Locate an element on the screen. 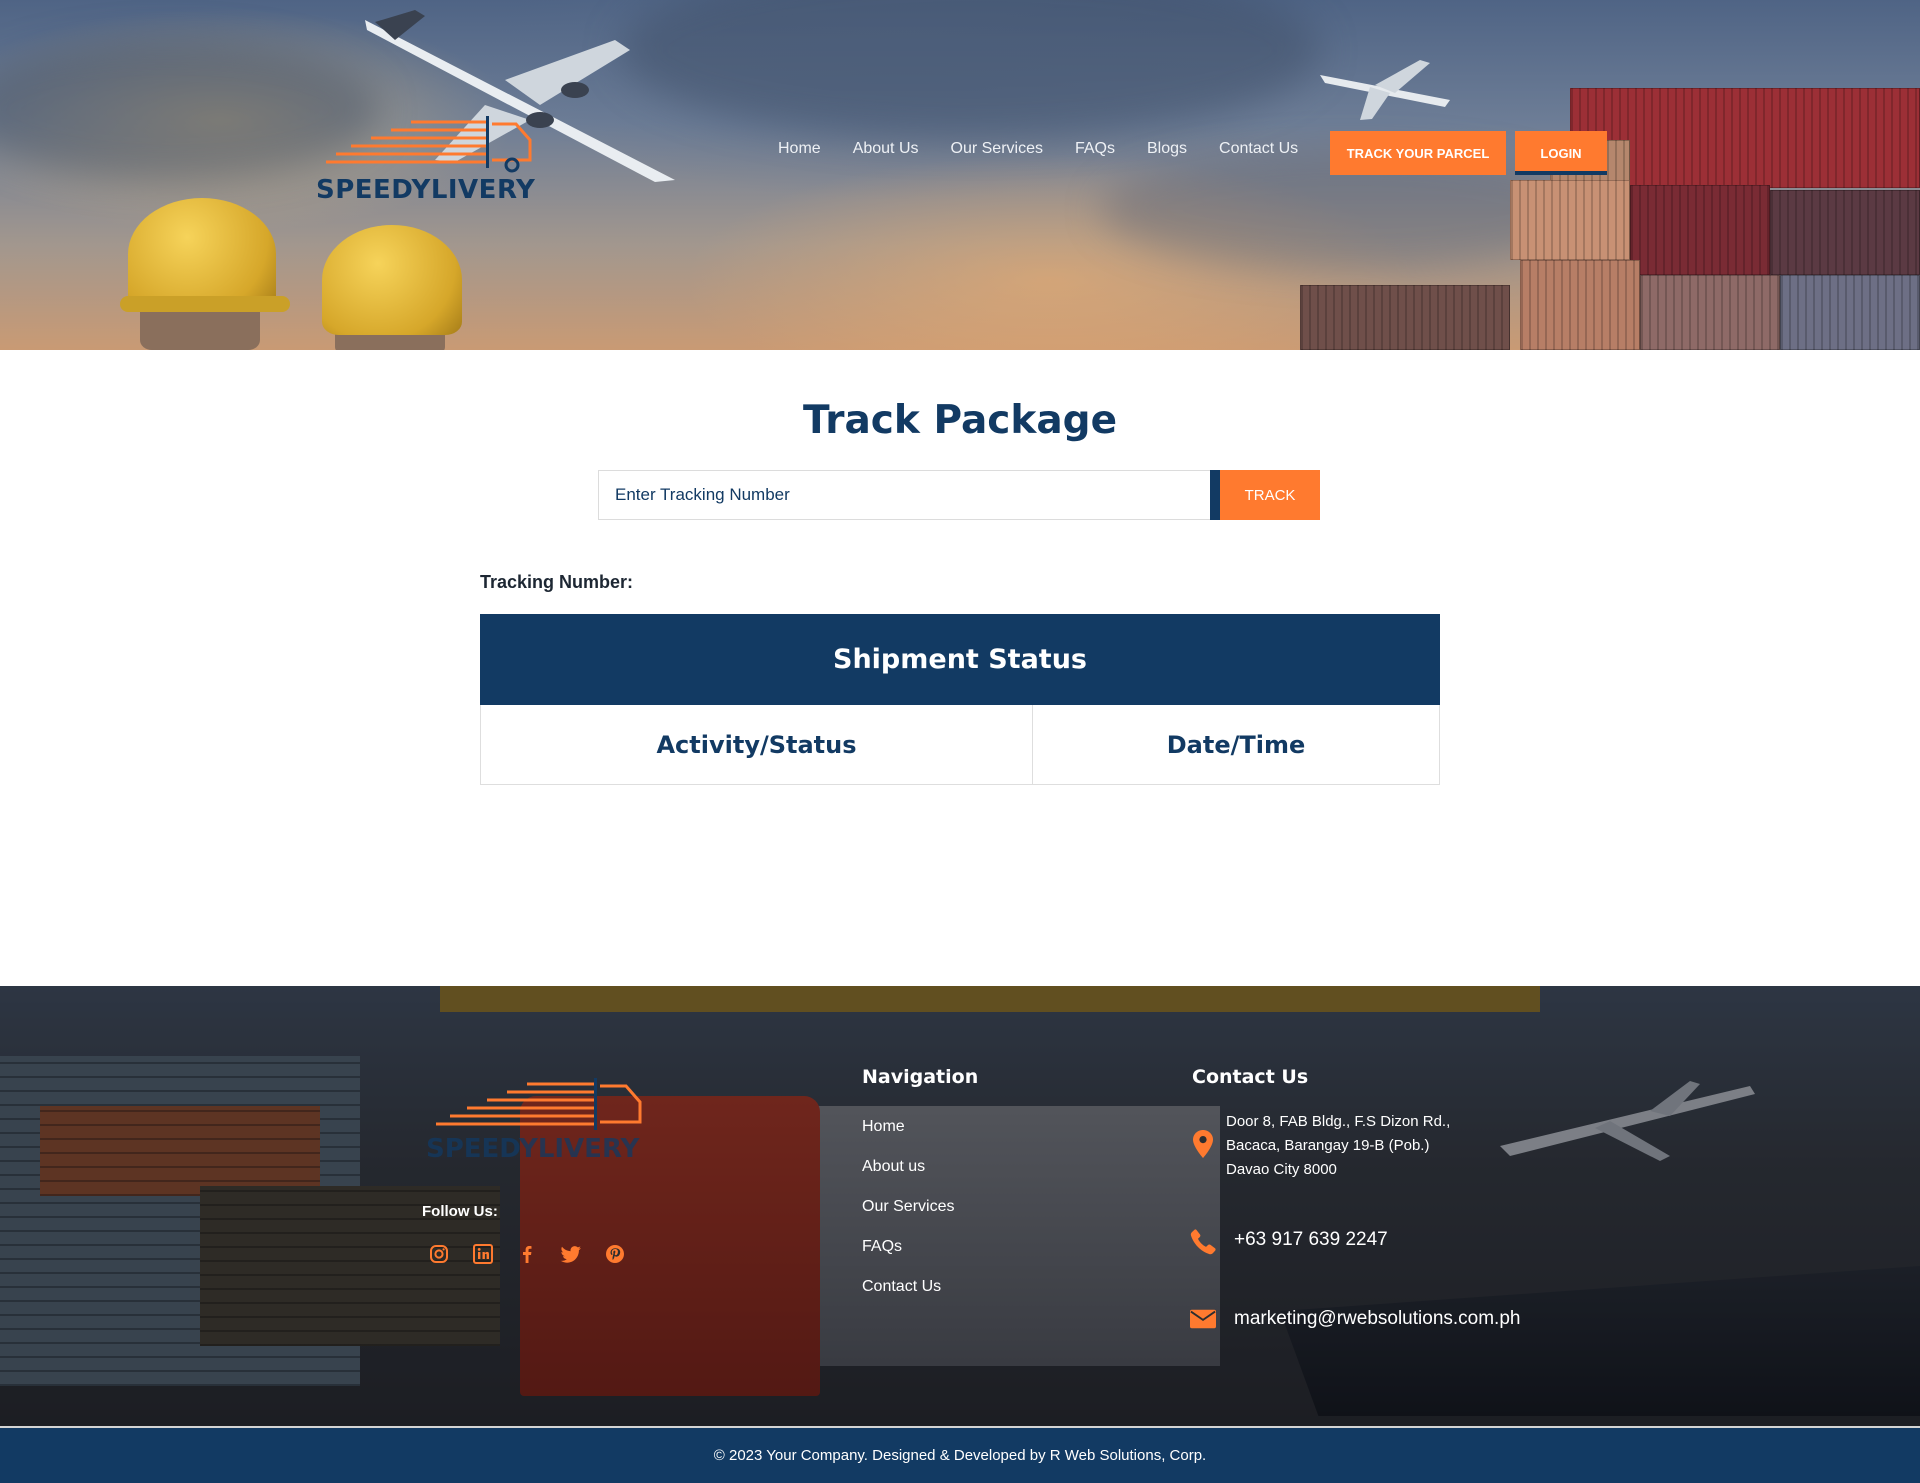 The image size is (1920, 1483). track-button: TRACK is located at coordinates (1270, 495).